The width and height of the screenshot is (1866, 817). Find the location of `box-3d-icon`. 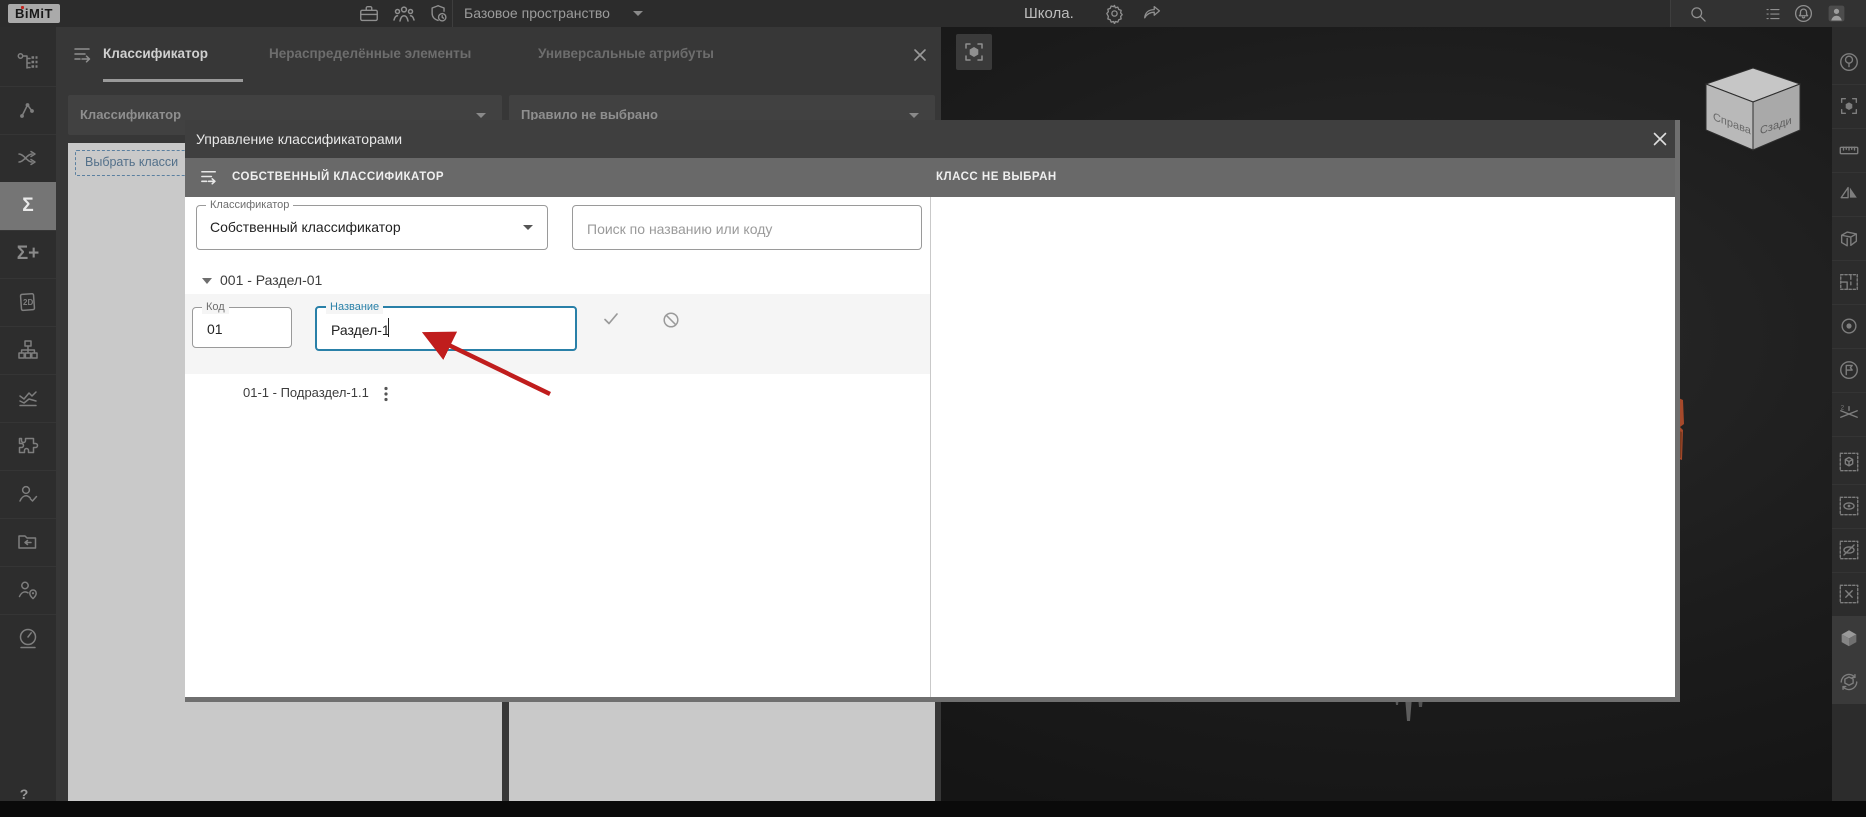

box-3d-icon is located at coordinates (1849, 239).